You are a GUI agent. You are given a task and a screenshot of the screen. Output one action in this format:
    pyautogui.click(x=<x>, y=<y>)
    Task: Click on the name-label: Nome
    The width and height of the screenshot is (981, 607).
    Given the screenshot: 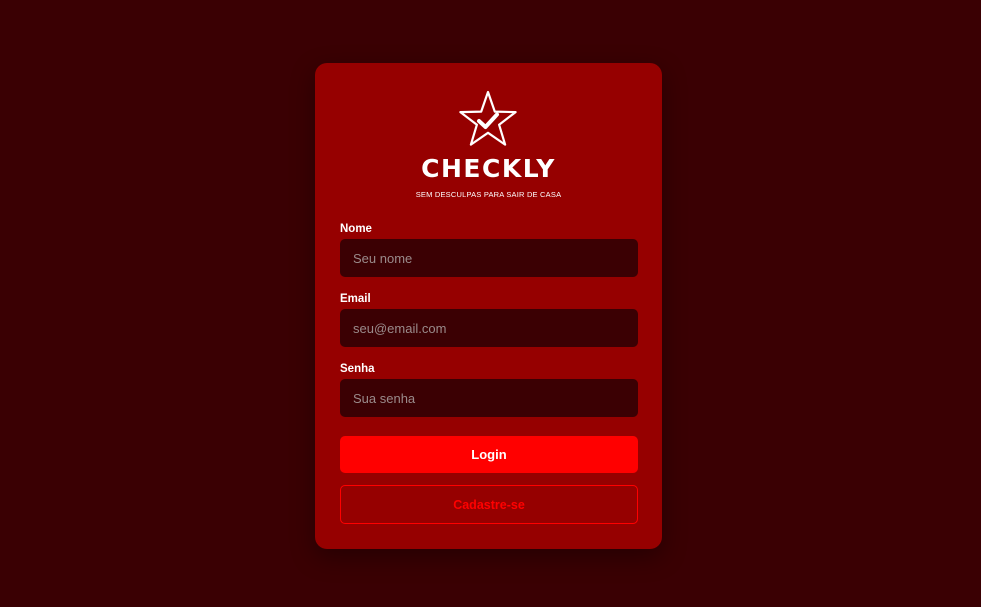 What is the action you would take?
    pyautogui.click(x=356, y=229)
    